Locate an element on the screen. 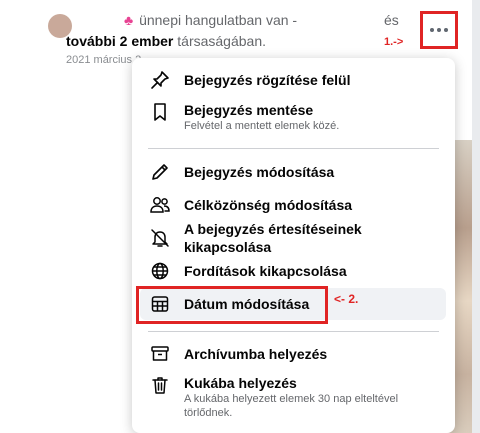 The image size is (480, 433). menu-item-audience: Célközönség módosítása is located at coordinates (293, 205).